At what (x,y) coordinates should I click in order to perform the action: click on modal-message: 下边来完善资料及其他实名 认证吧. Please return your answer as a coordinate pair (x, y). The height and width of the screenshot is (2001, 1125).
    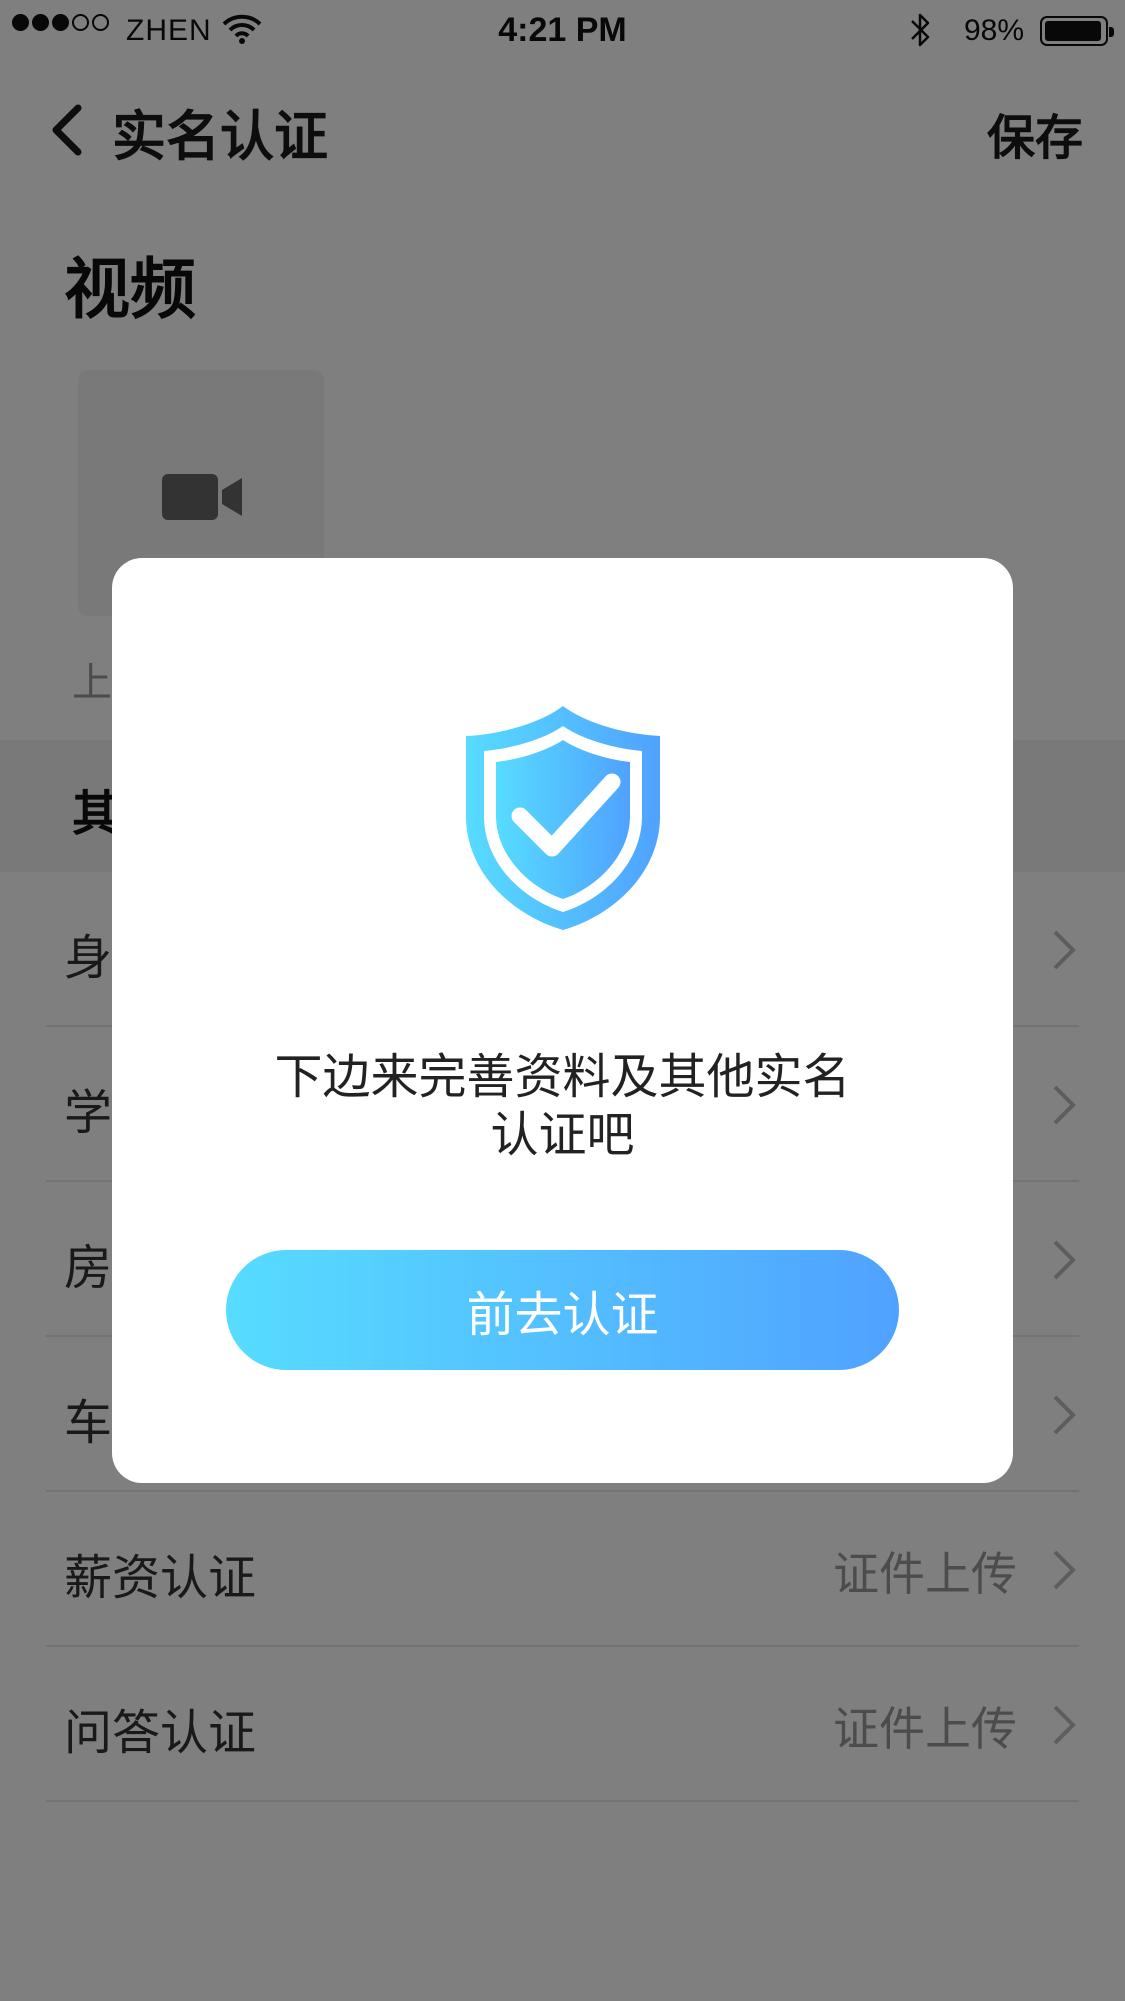
    Looking at the image, I should click on (562, 1106).